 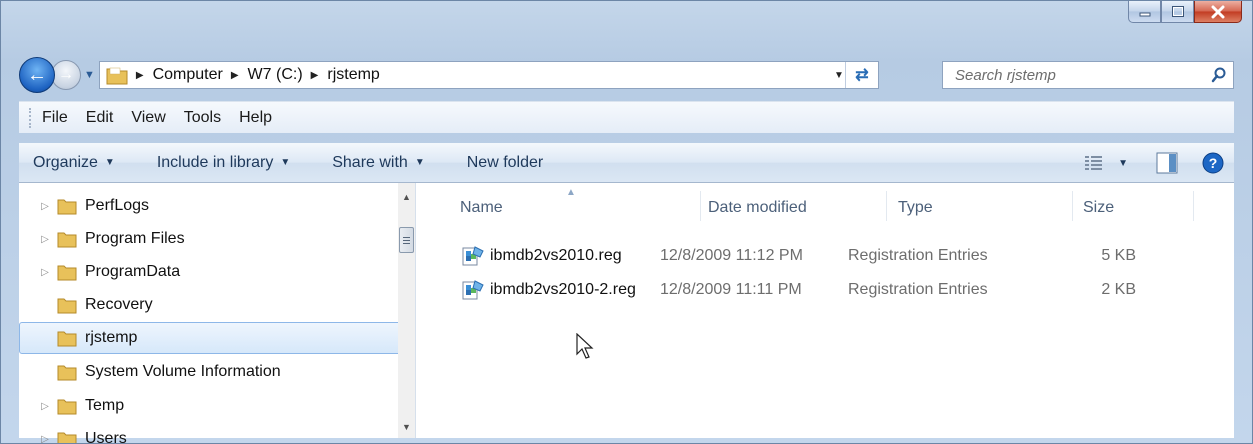 I want to click on close-button, so click(x=1218, y=12).